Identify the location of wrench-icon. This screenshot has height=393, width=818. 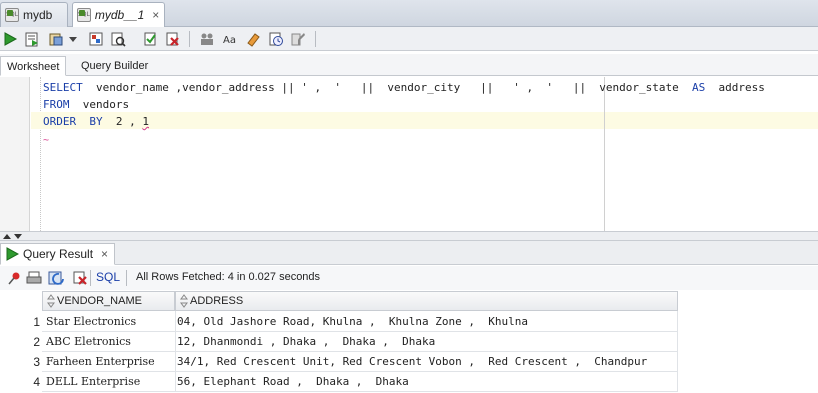
(298, 39).